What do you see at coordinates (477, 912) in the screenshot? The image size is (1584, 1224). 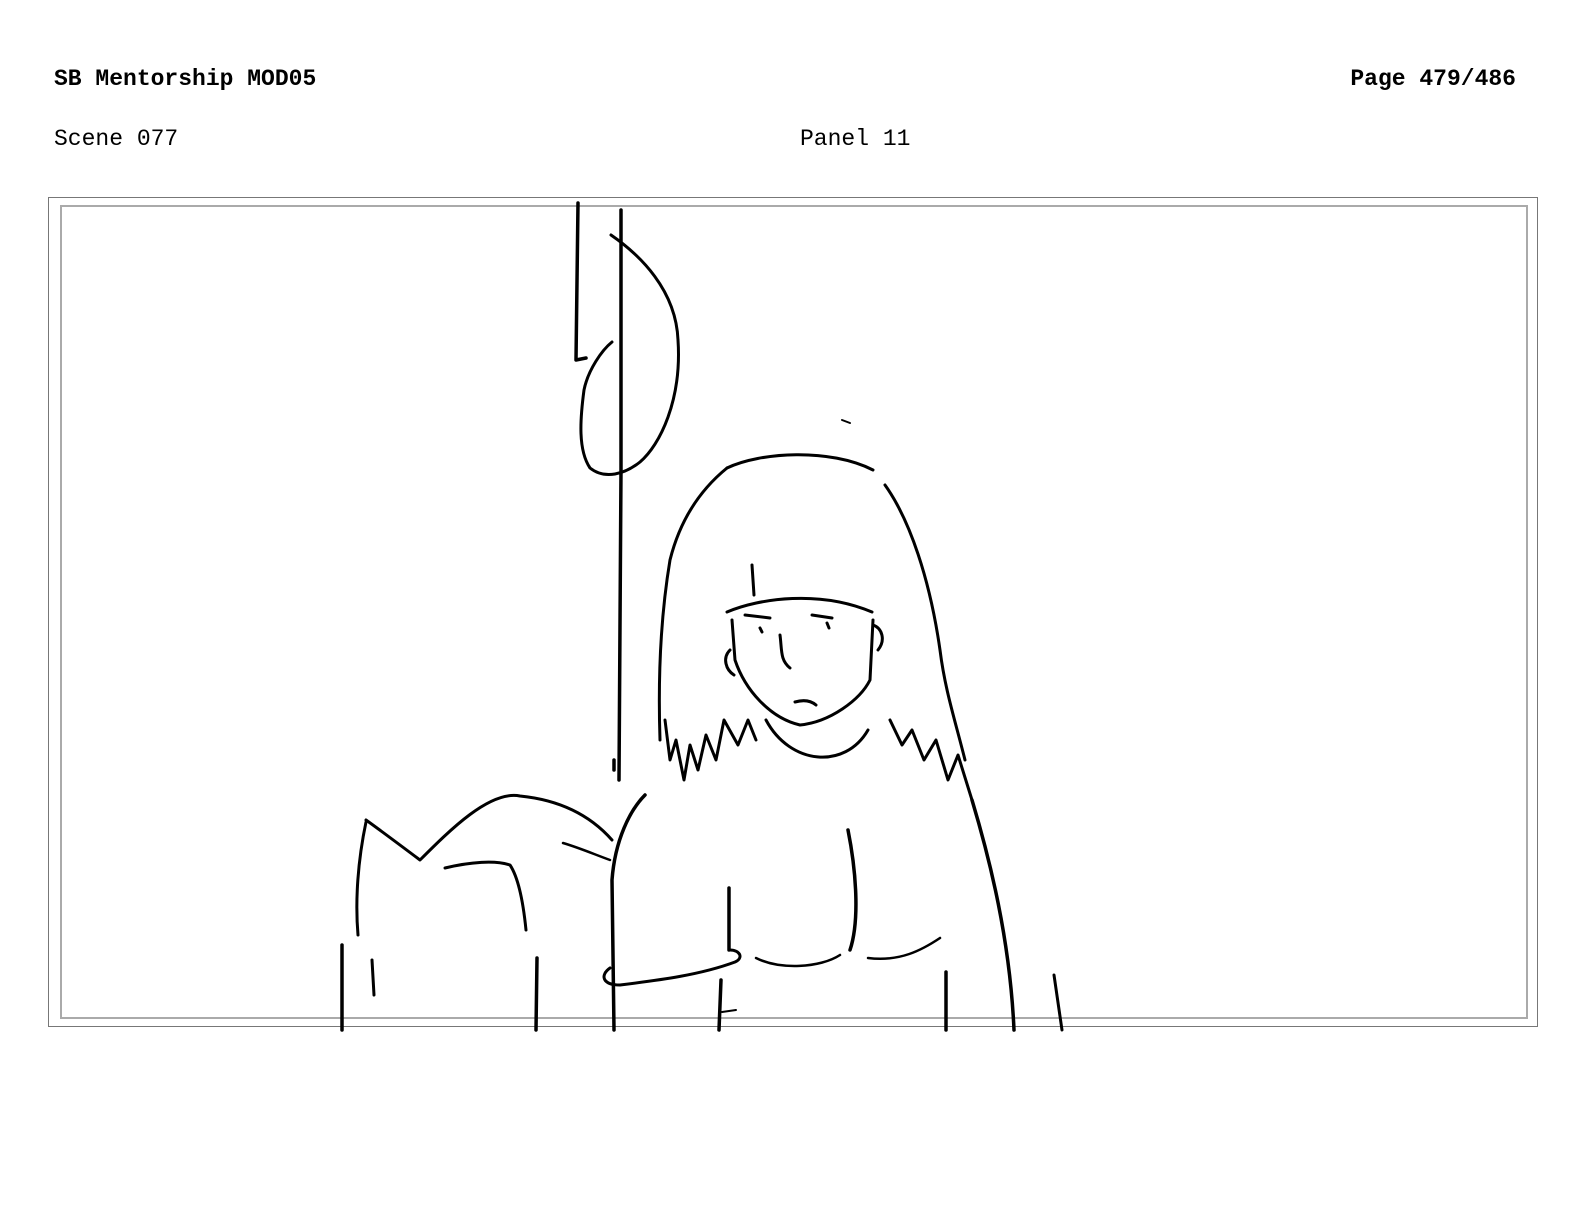 I see `chair-sketch` at bounding box center [477, 912].